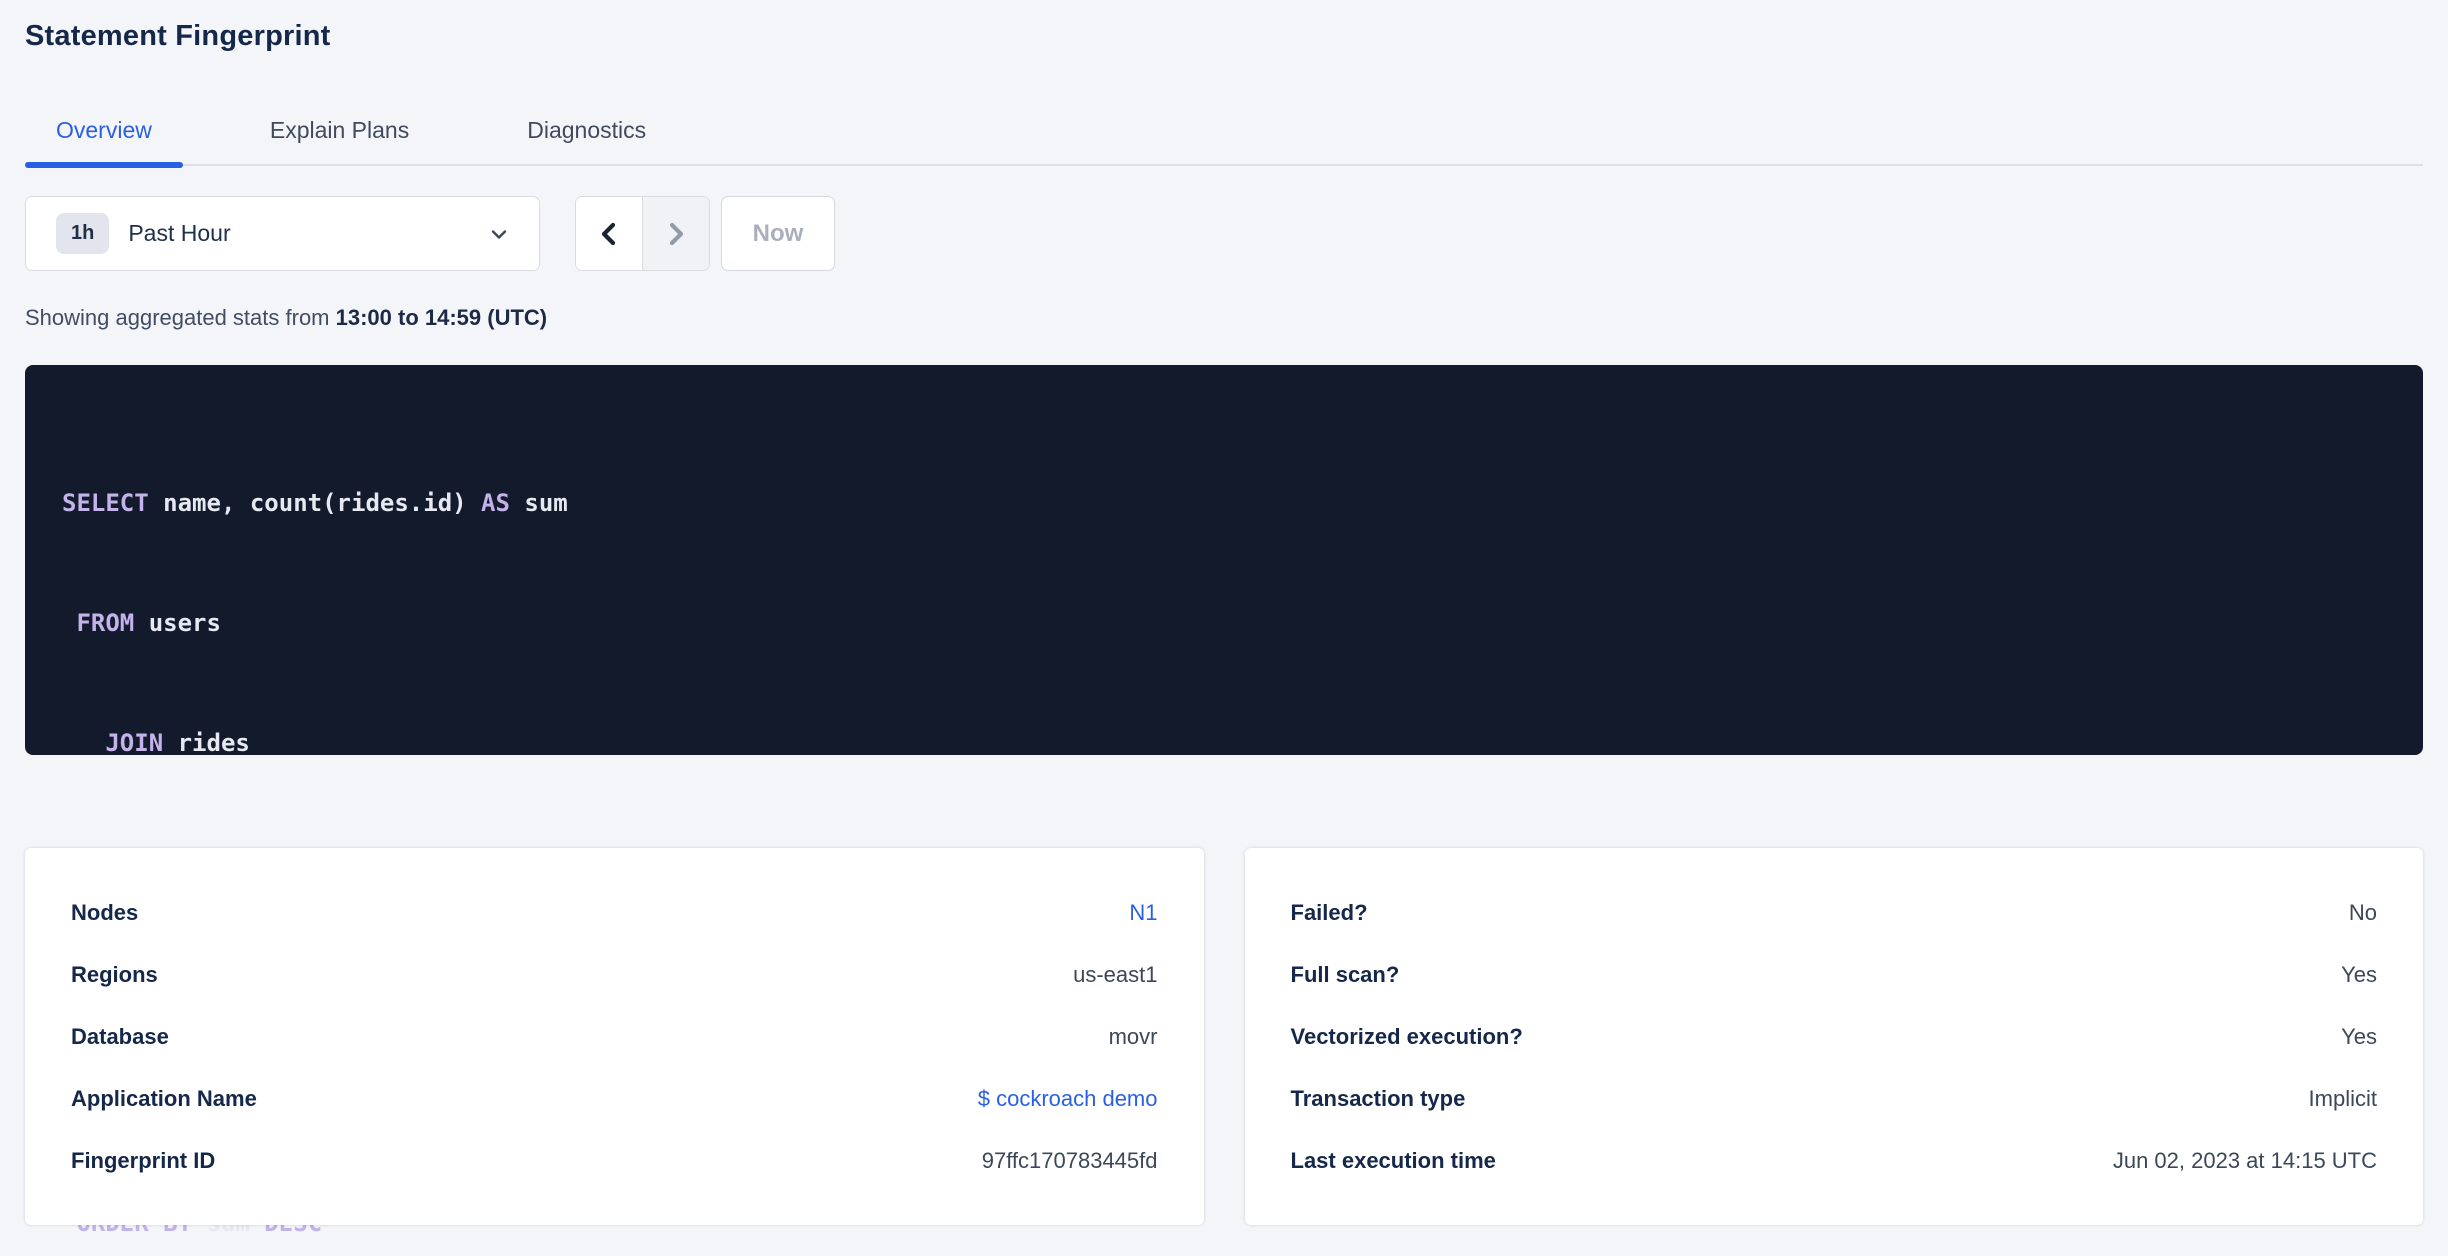 The width and height of the screenshot is (2448, 1256). Describe the element at coordinates (1133, 1036) in the screenshot. I see `detail-value: movr` at that location.